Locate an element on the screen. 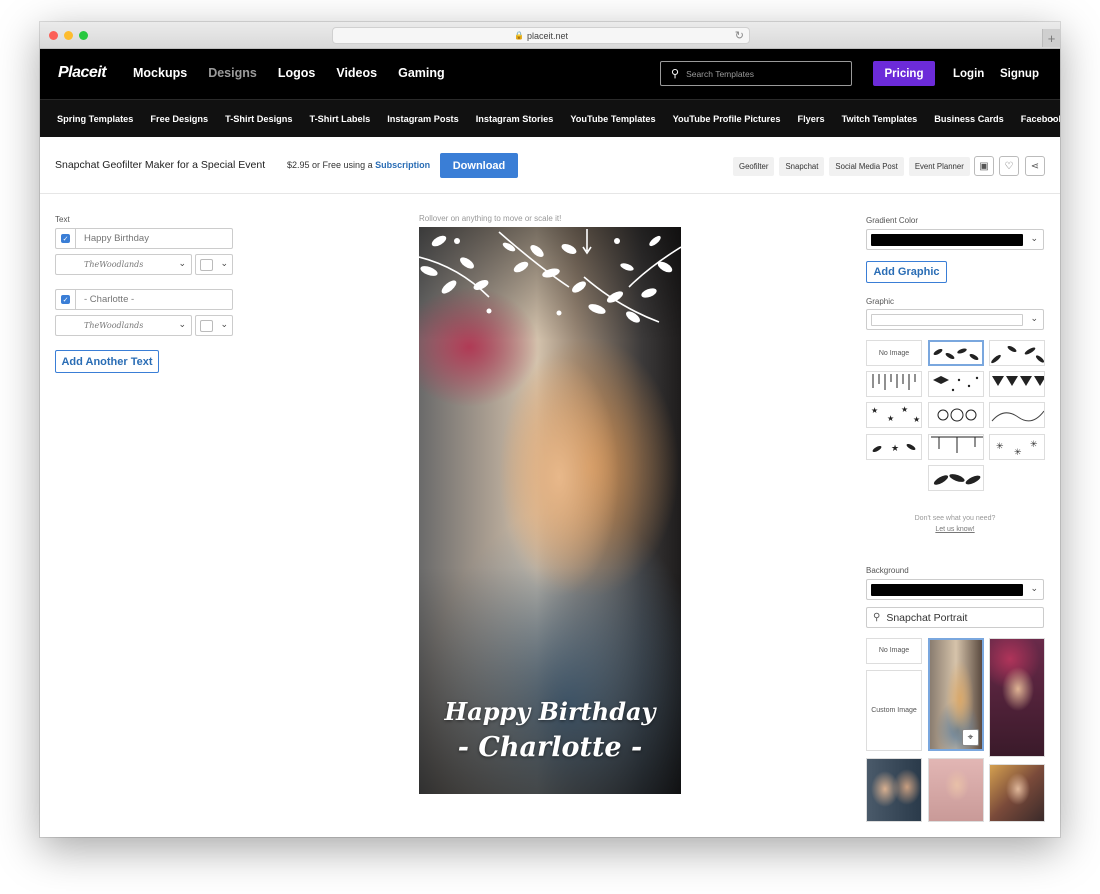  category-link: Flyers is located at coordinates (810, 119).